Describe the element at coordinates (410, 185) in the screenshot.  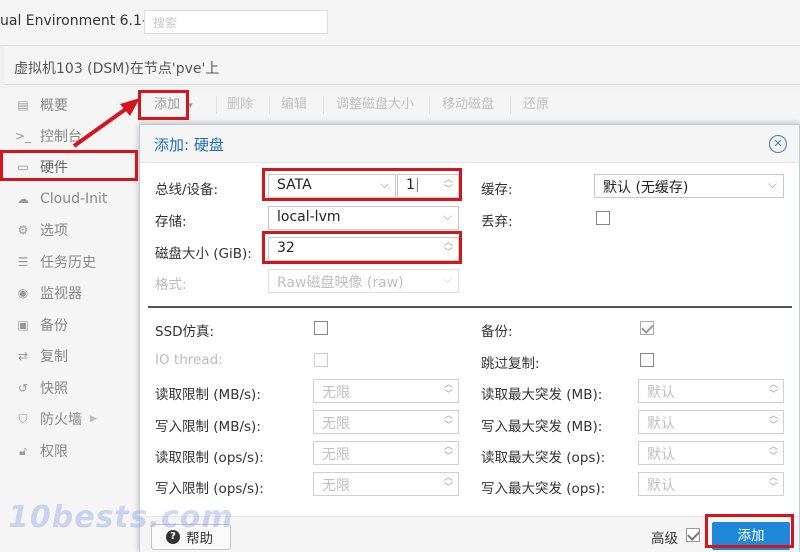
I see `device-number-value: 1` at that location.